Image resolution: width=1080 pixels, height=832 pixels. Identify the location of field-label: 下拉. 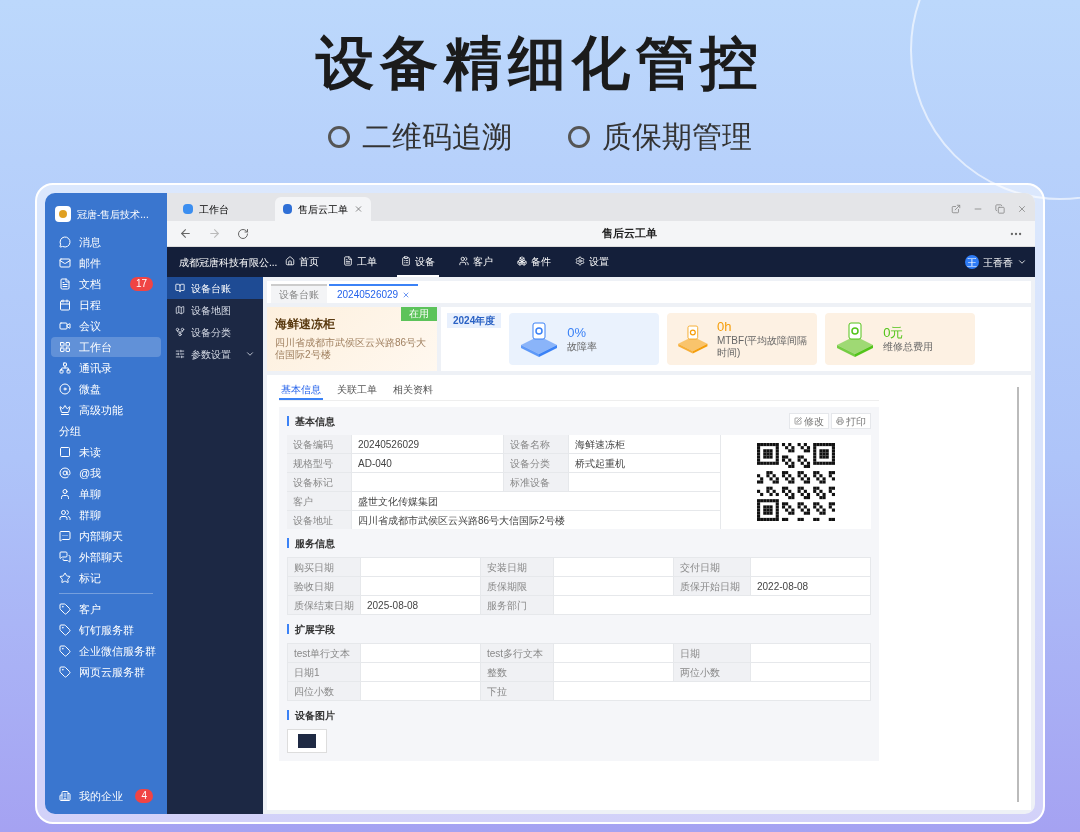
(517, 691).